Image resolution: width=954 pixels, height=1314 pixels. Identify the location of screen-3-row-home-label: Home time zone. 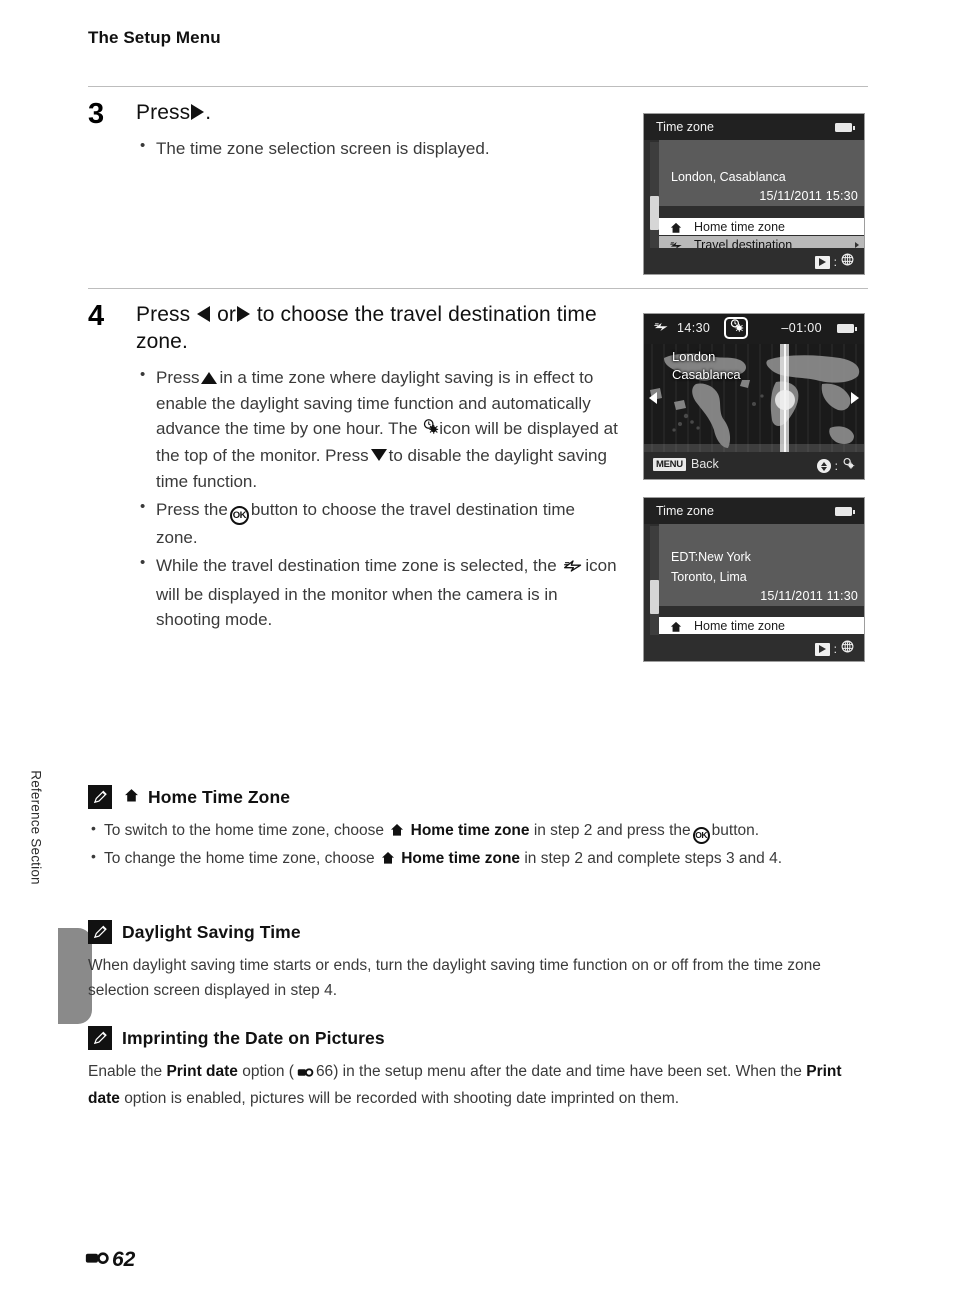
(740, 626).